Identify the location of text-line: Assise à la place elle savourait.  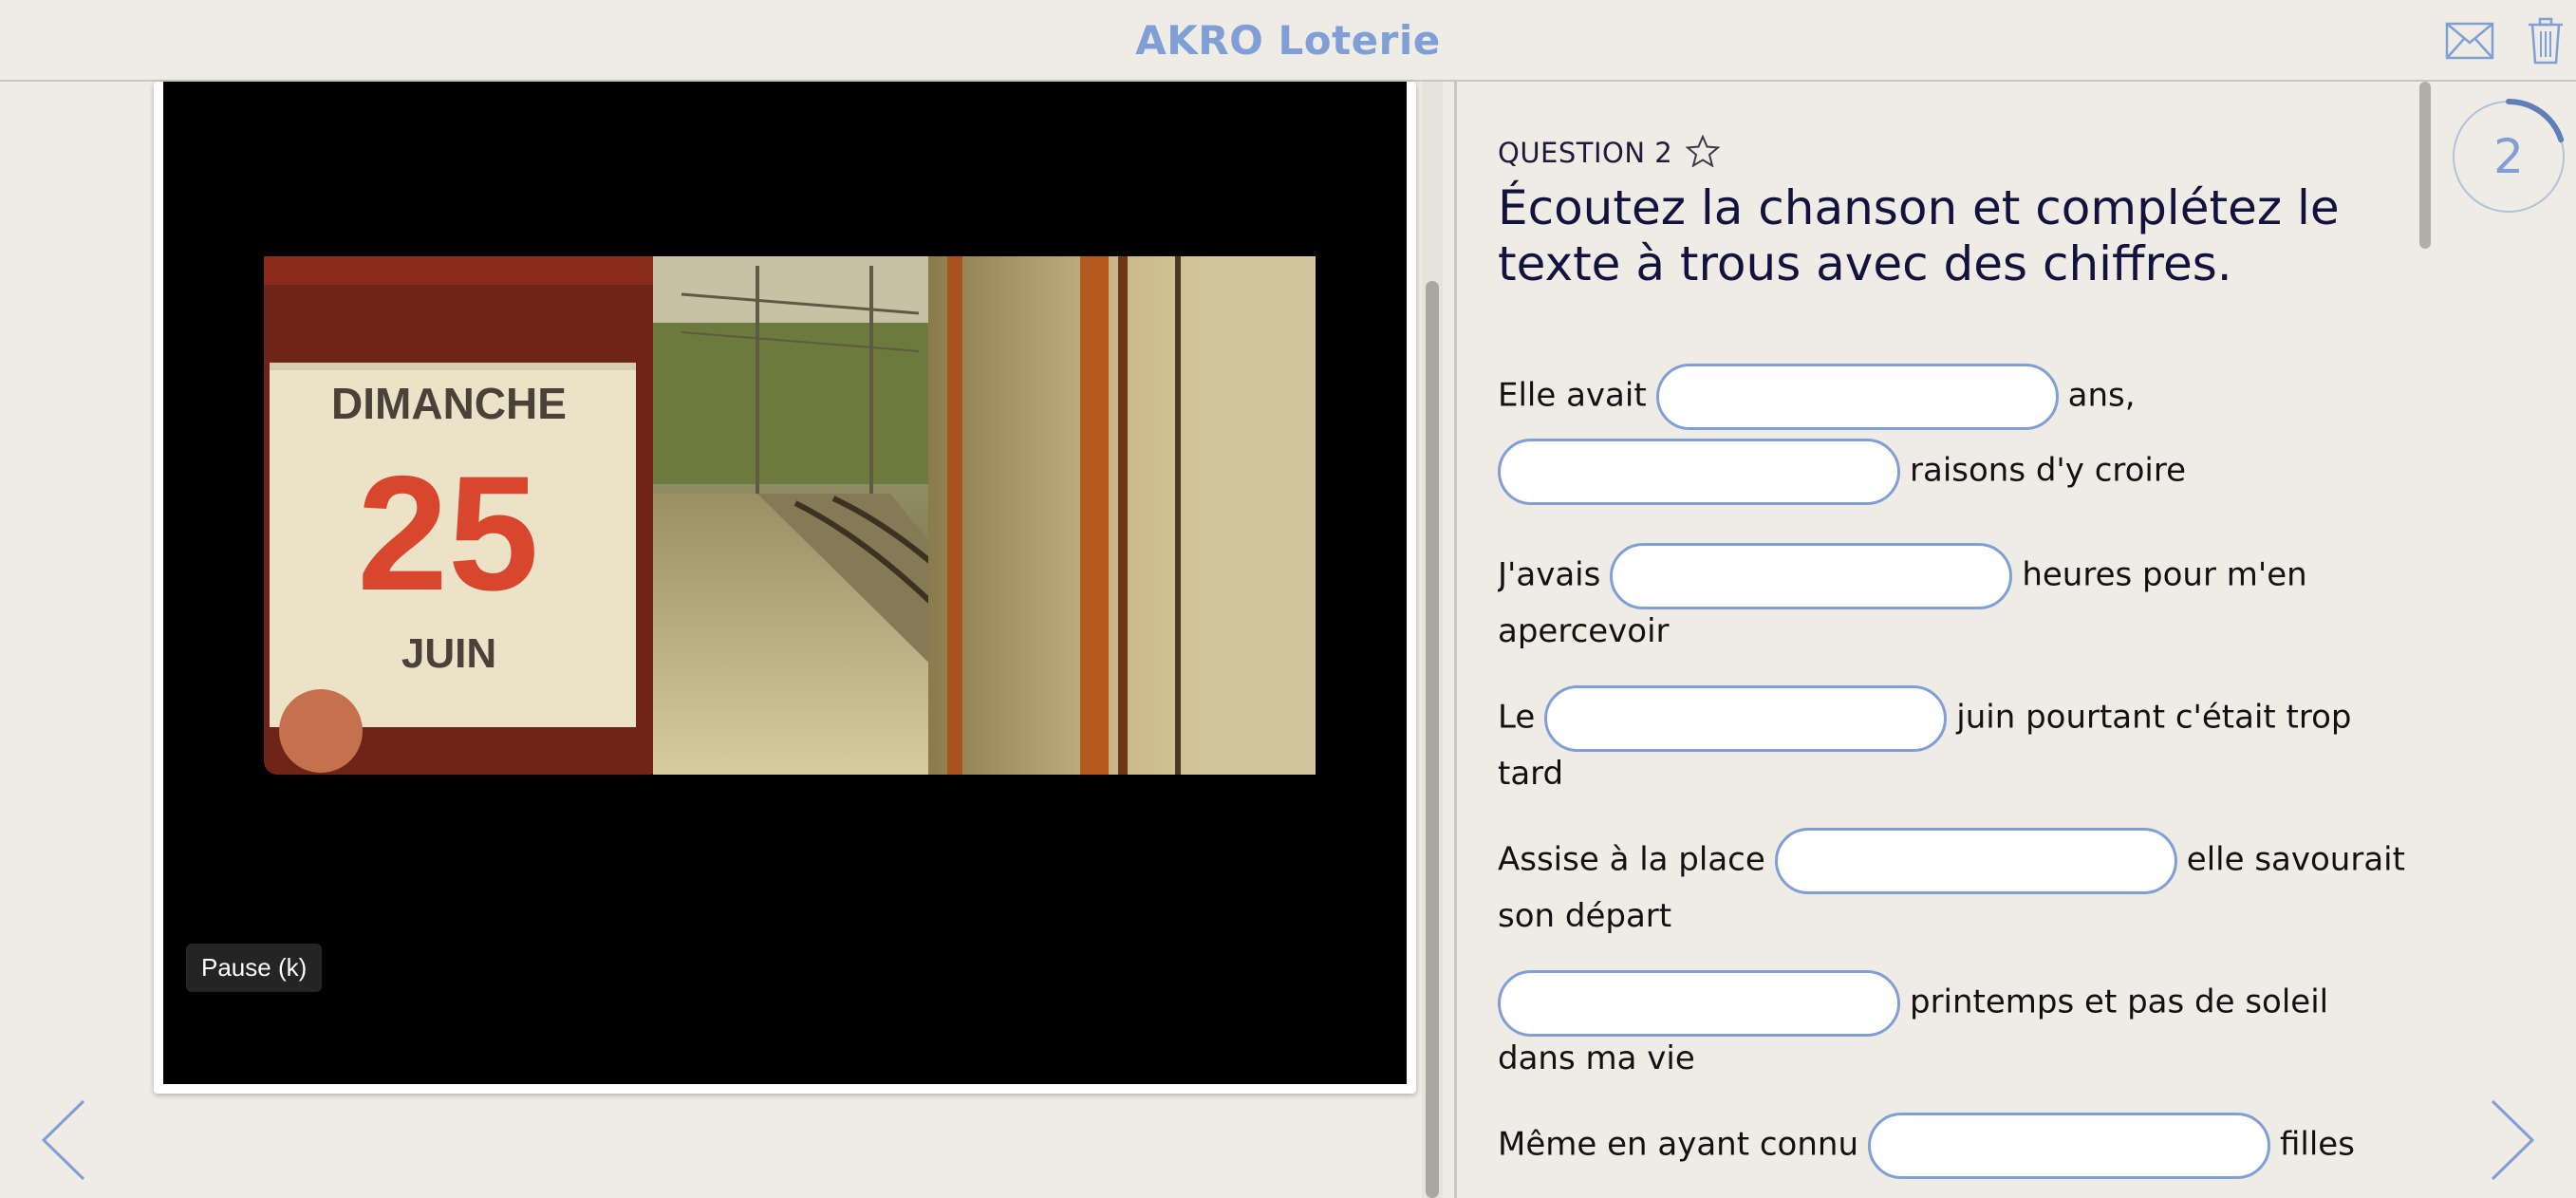
(1952, 861).